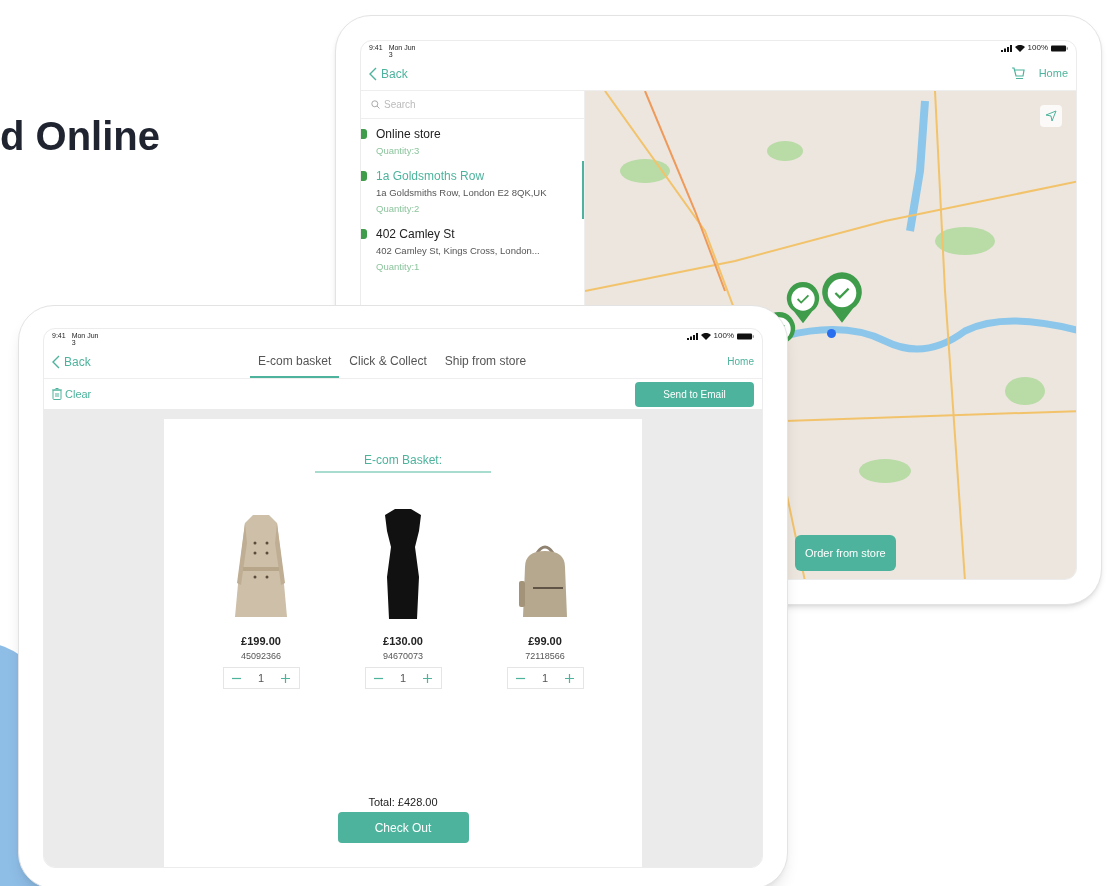 This screenshot has width=1116, height=886. I want to click on product-code: 72118566, so click(545, 656).